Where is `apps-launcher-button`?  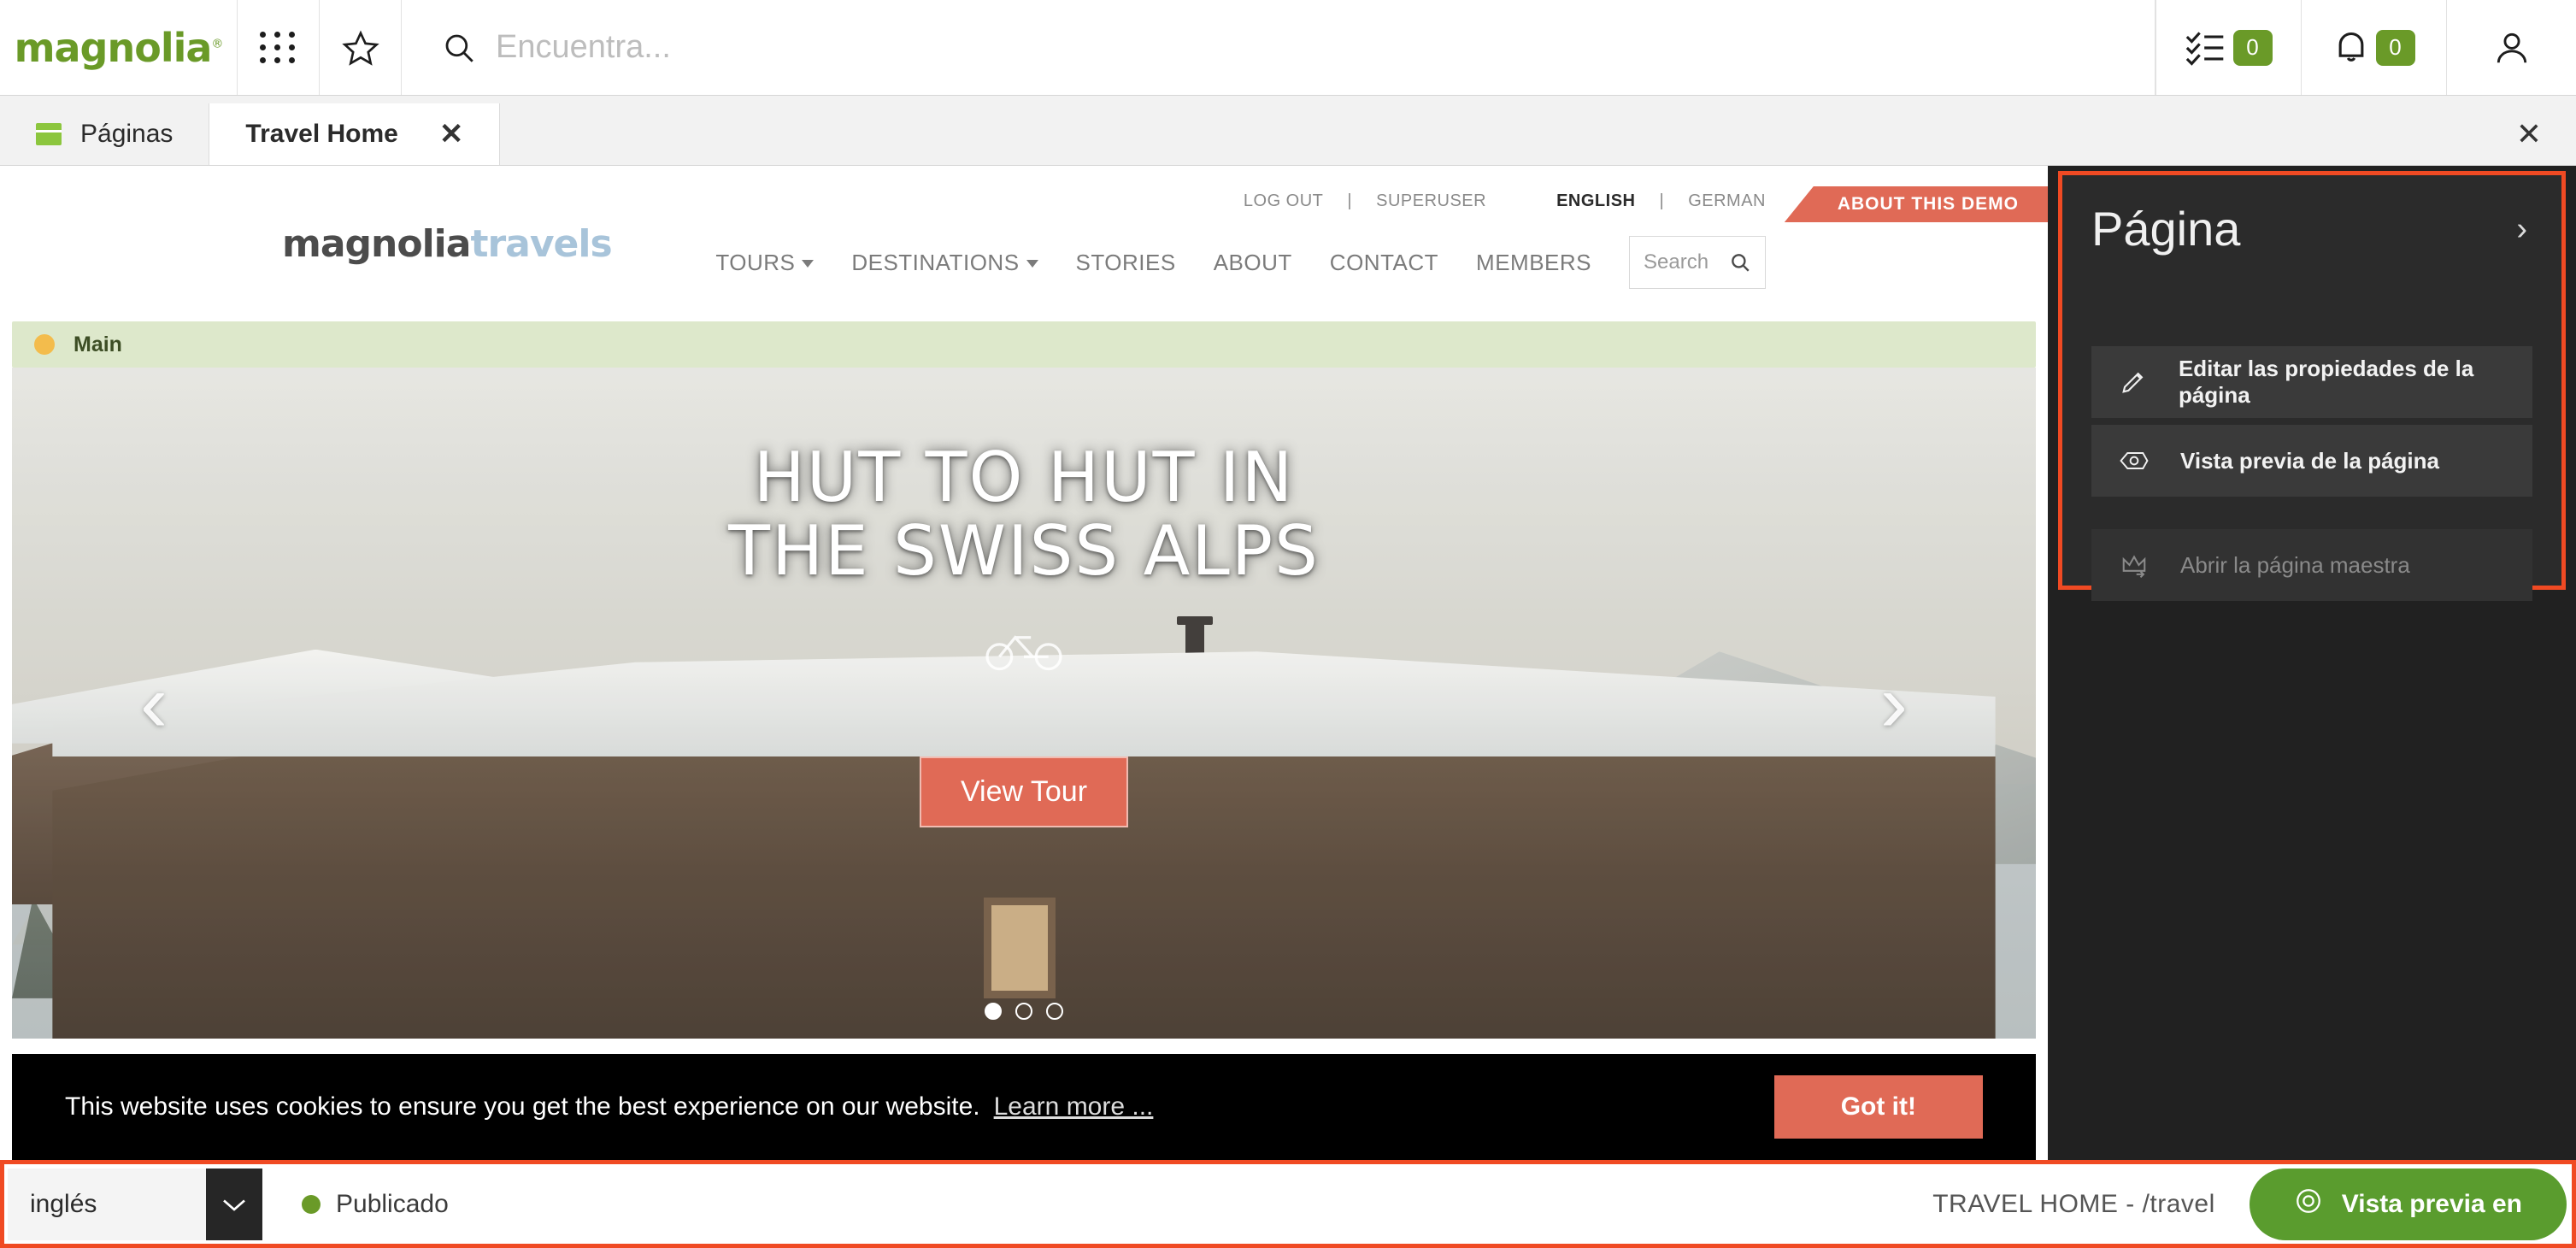 apps-launcher-button is located at coordinates (279, 48).